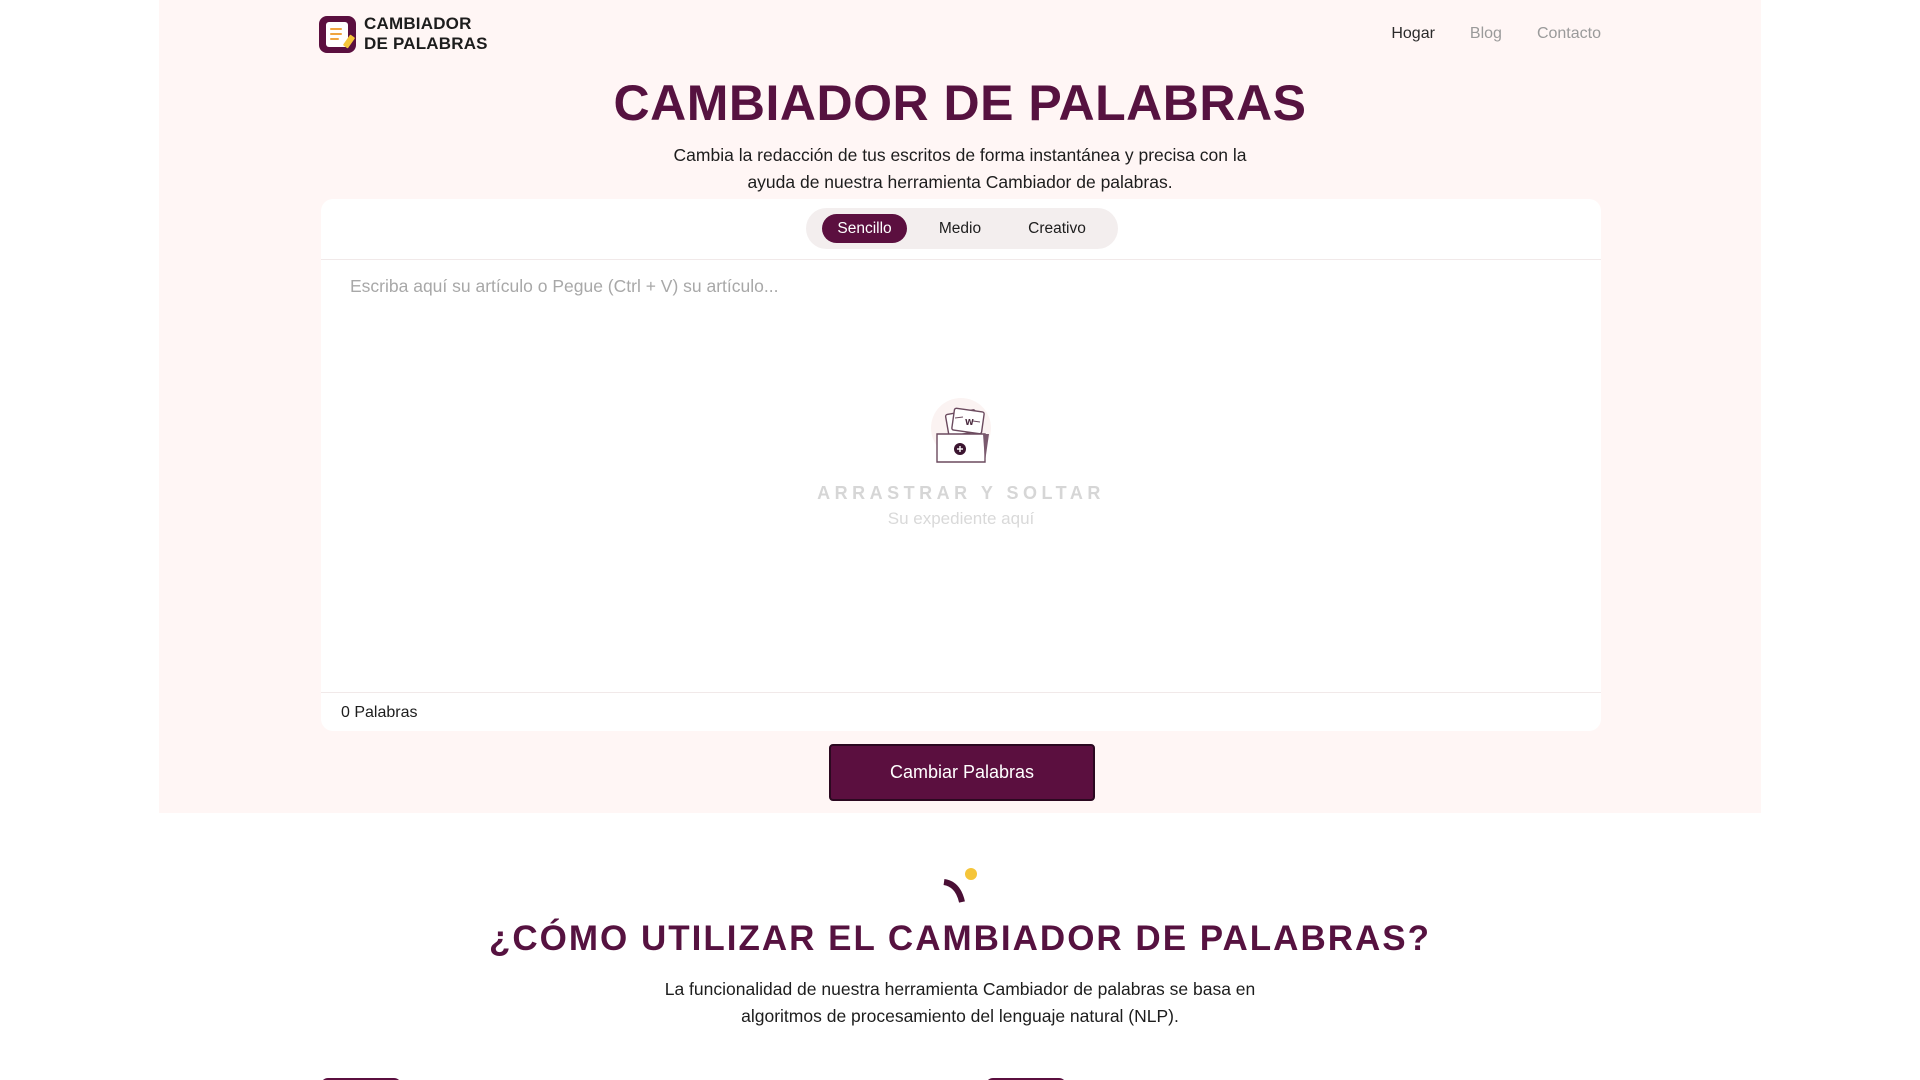 The height and width of the screenshot is (1080, 1920). I want to click on nav-item-contacto: Contacto, so click(1569, 34).